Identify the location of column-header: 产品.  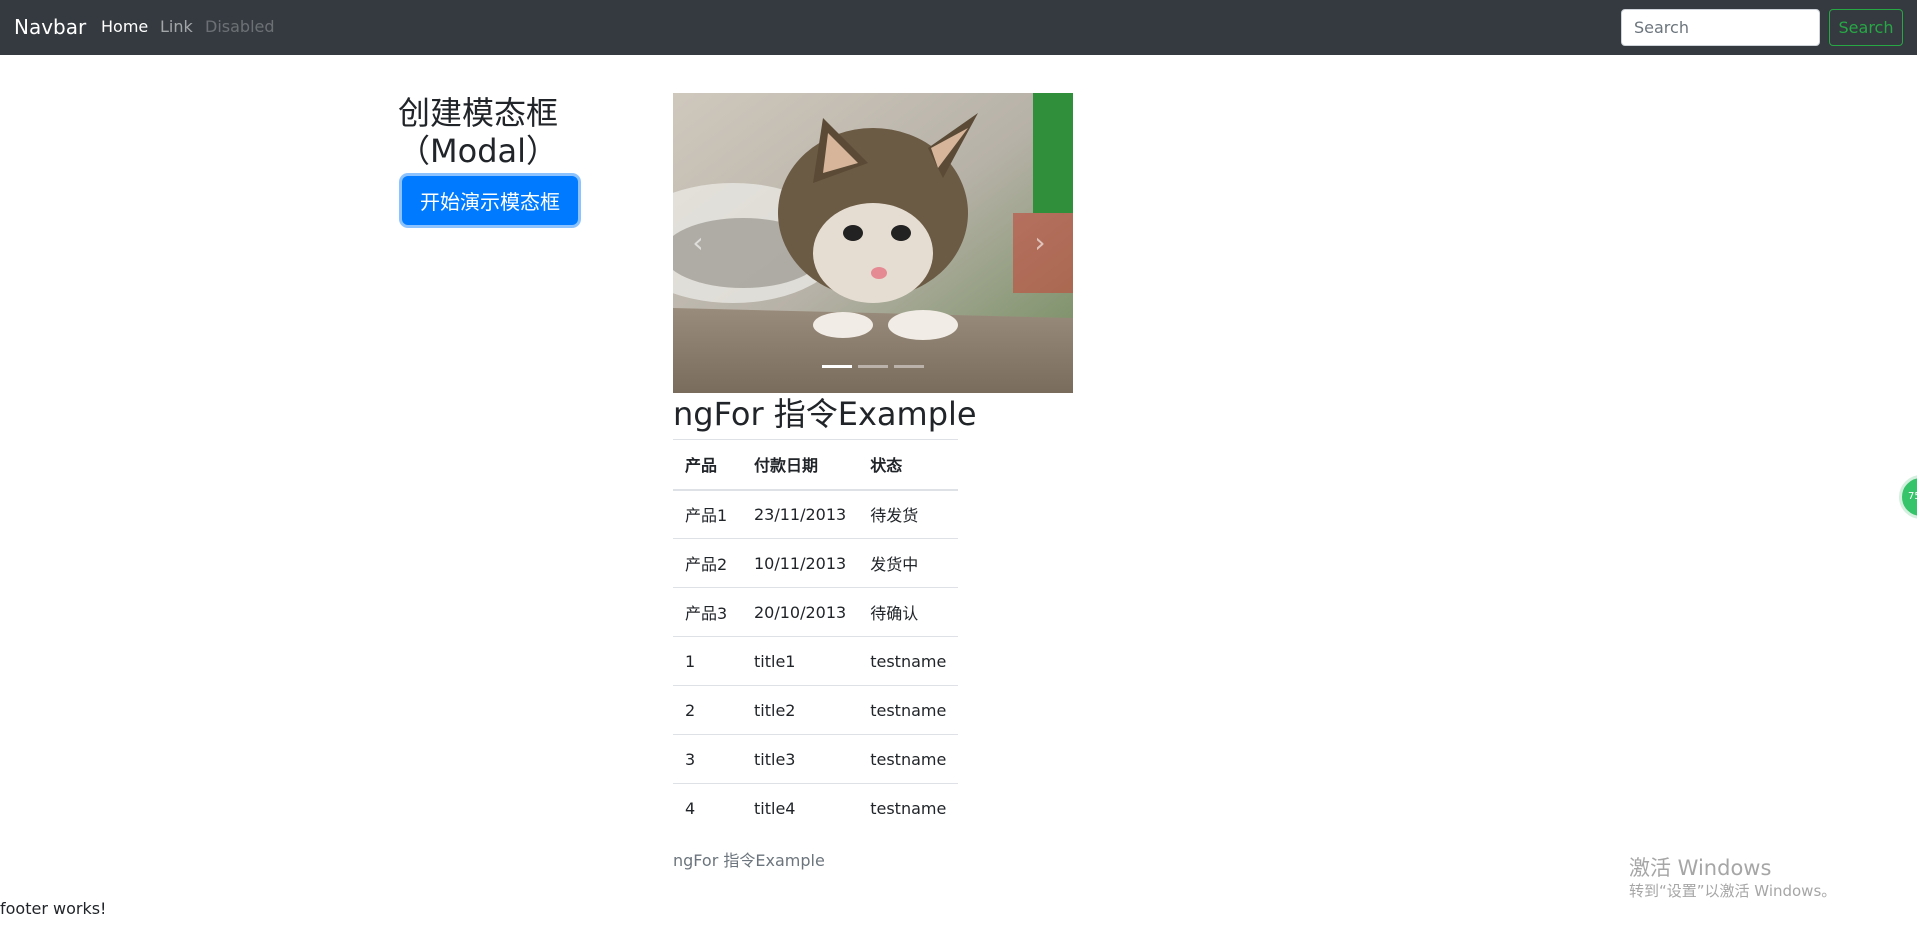
(707, 465).